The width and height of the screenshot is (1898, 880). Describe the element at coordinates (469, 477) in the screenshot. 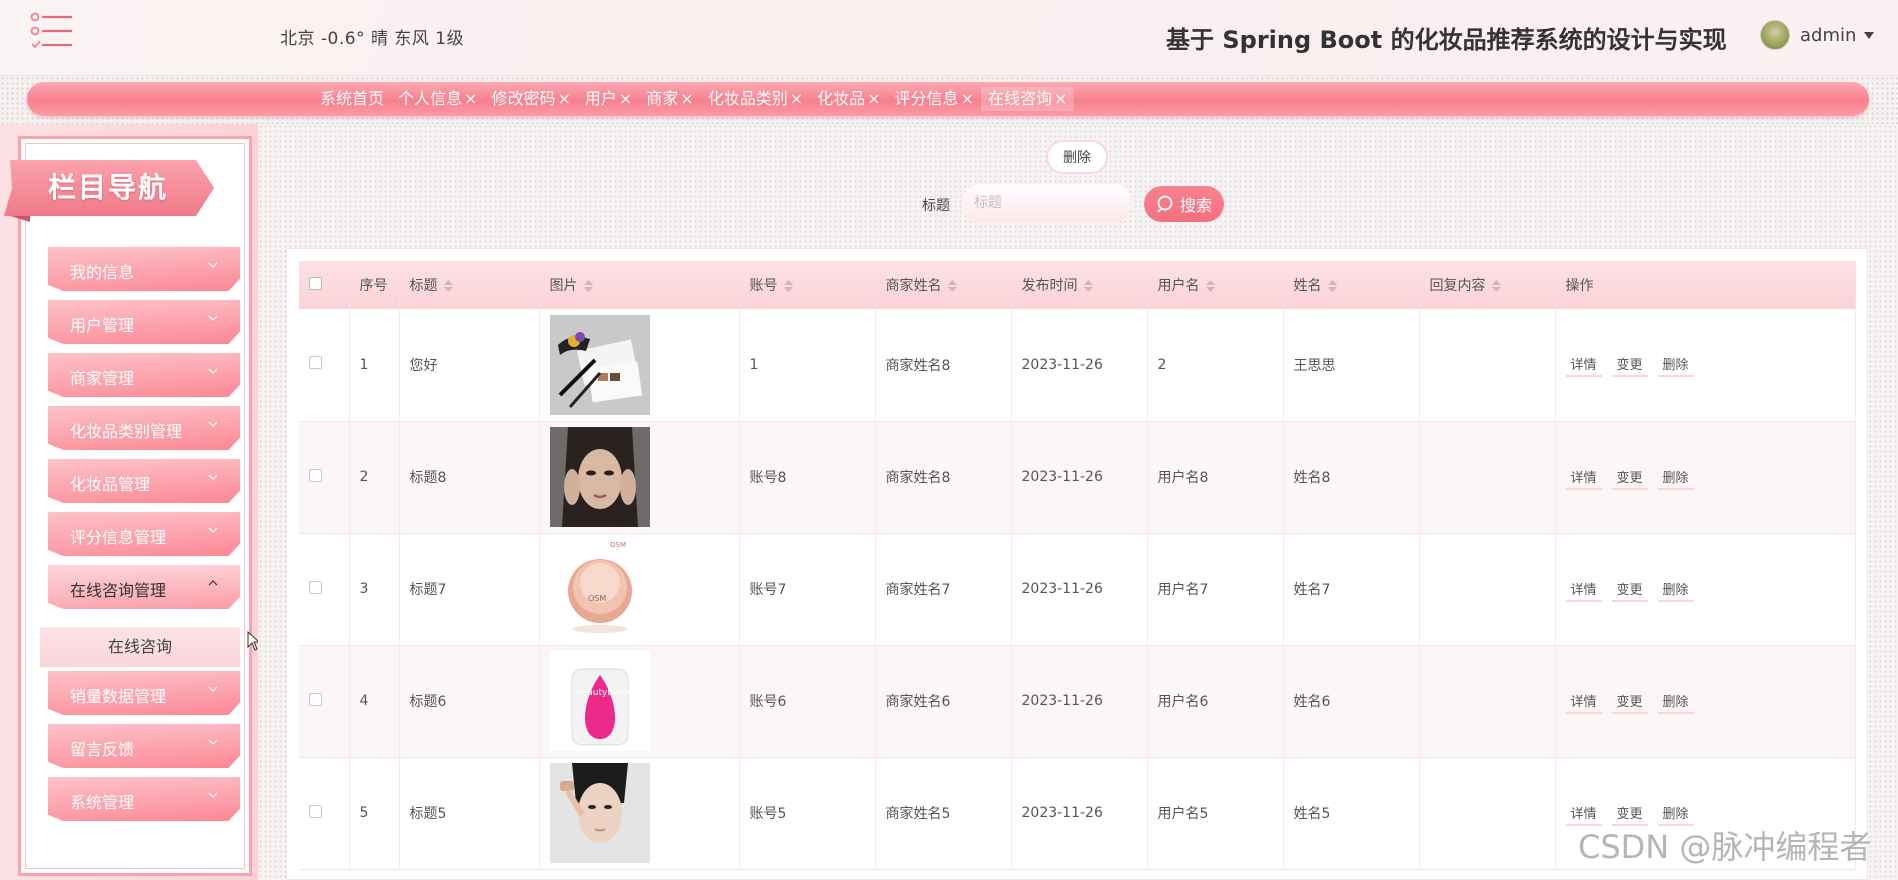

I see `cell-title: 标题8` at that location.